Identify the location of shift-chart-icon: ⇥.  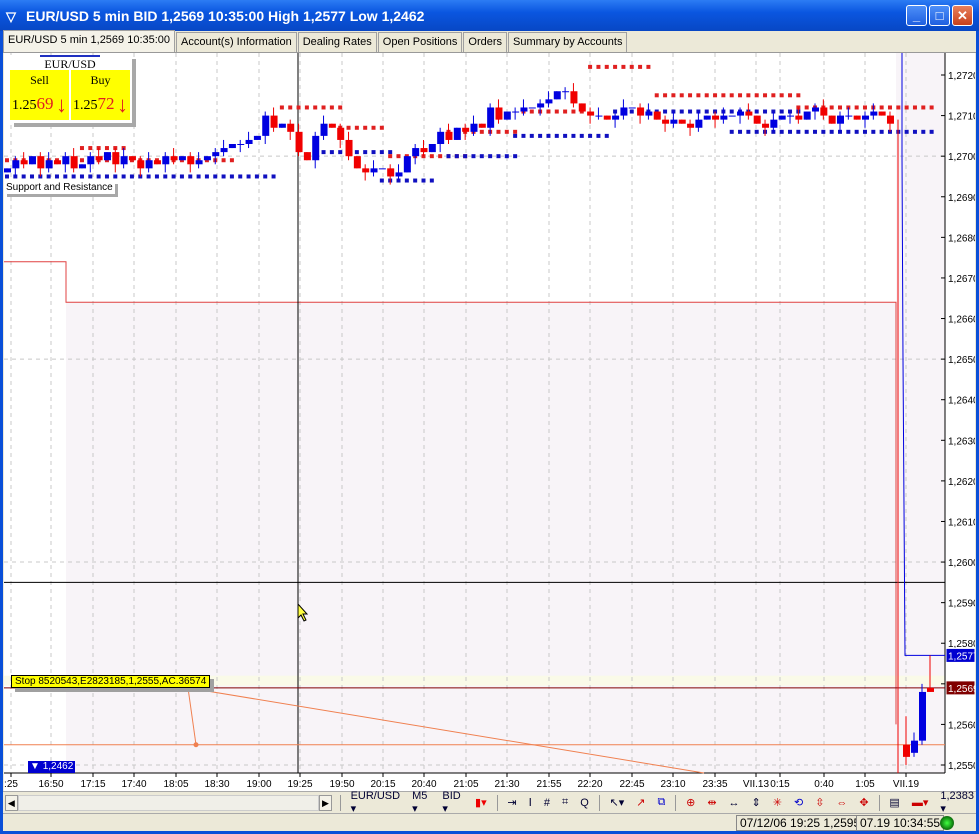
(511, 802).